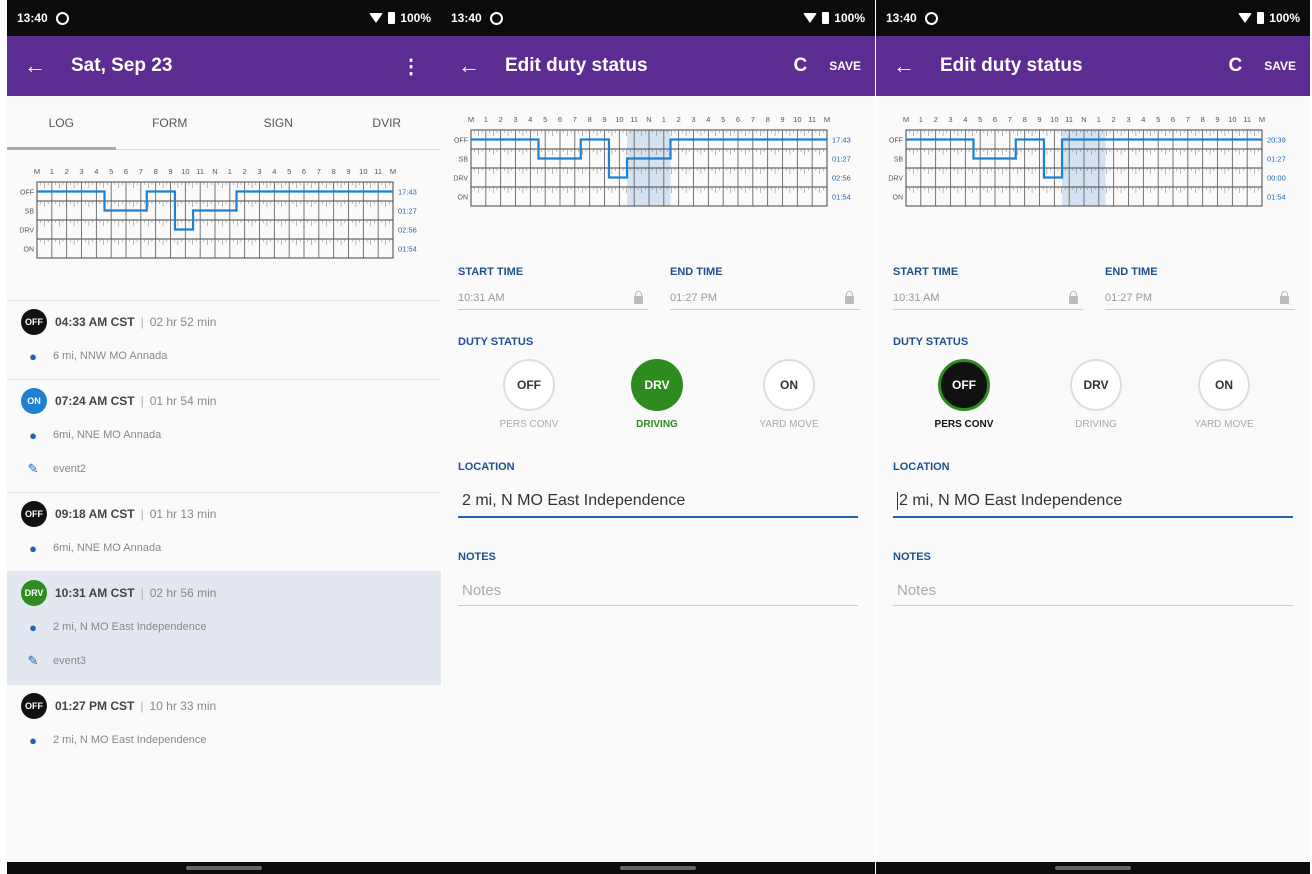  I want to click on tab-form: FORM, so click(170, 122).